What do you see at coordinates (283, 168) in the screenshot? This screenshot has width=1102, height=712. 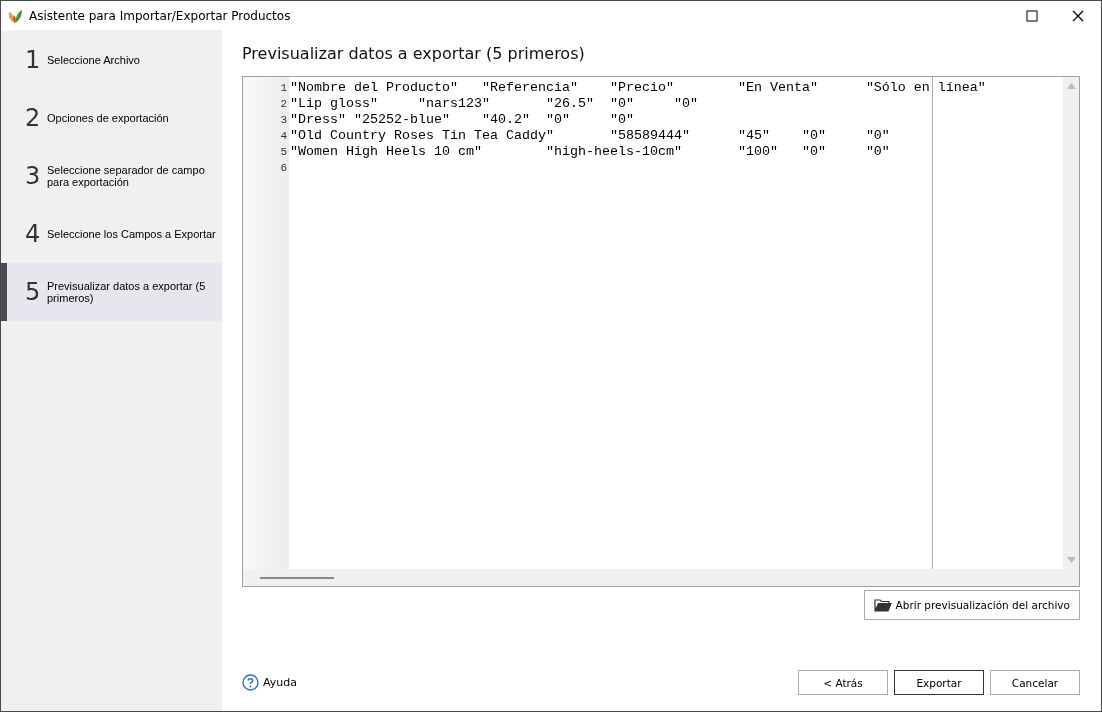 I see `line-number: 6` at bounding box center [283, 168].